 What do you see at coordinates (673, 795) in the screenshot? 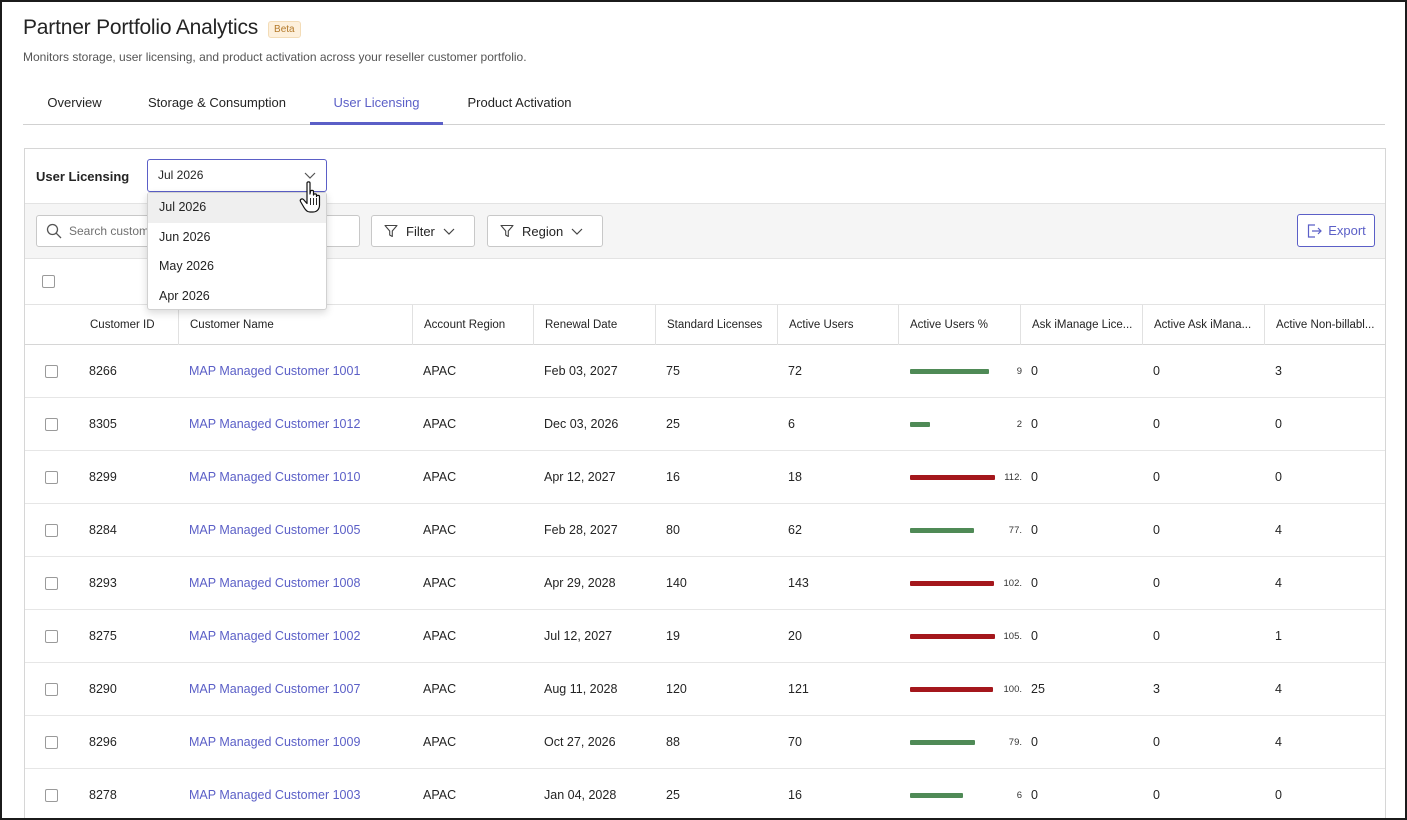
I see `standard-licenses-cell: 25` at bounding box center [673, 795].